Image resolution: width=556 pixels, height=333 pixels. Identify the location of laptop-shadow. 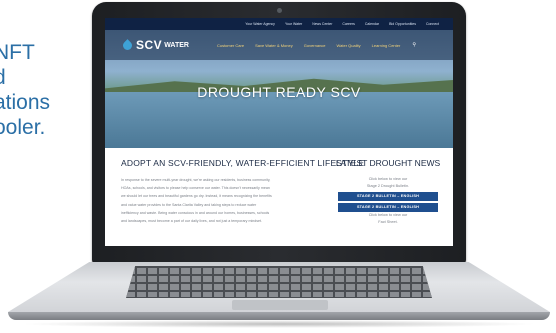
(279, 324).